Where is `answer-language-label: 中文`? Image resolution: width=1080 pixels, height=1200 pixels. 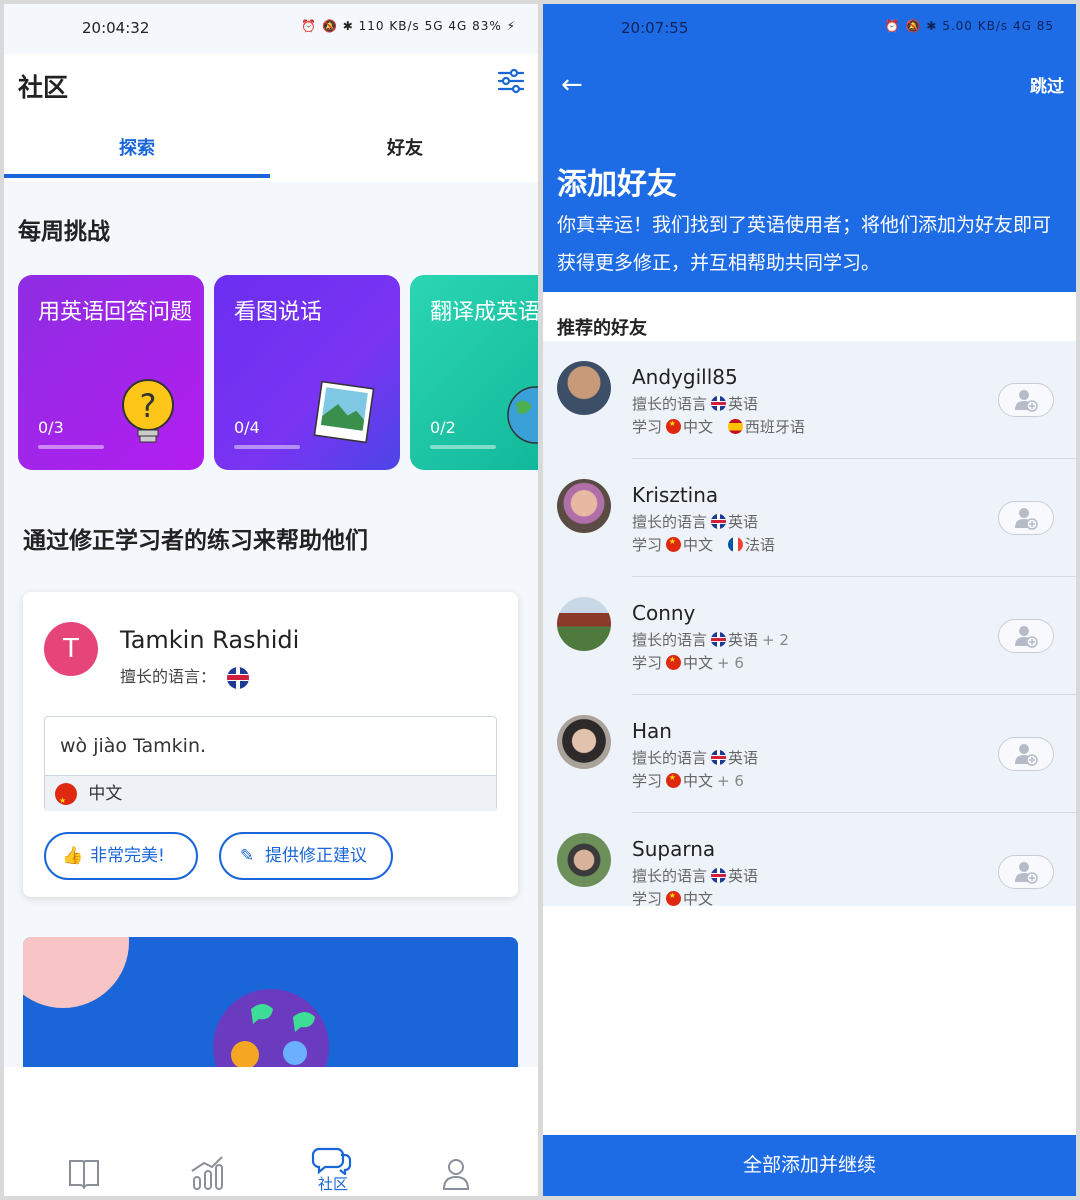
answer-language-label: 中文 is located at coordinates (105, 794).